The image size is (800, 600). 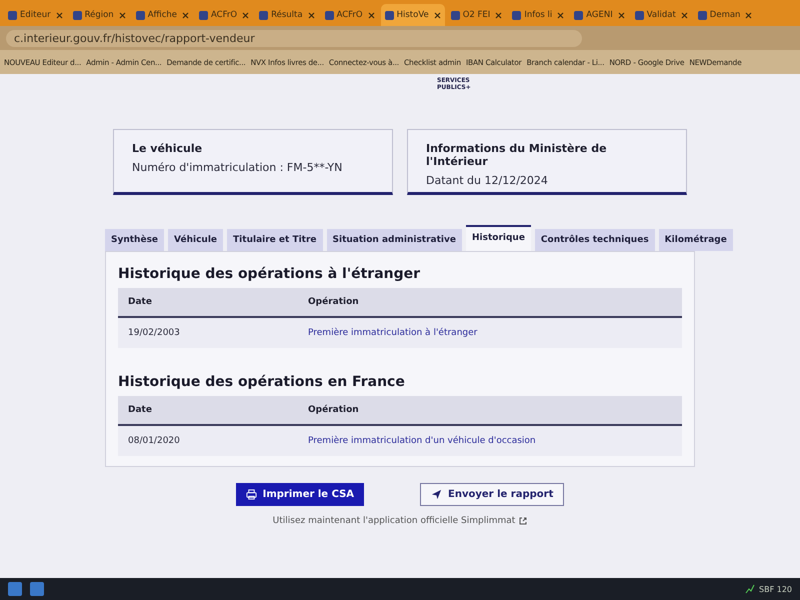 I want to click on send-icon, so click(x=436, y=494).